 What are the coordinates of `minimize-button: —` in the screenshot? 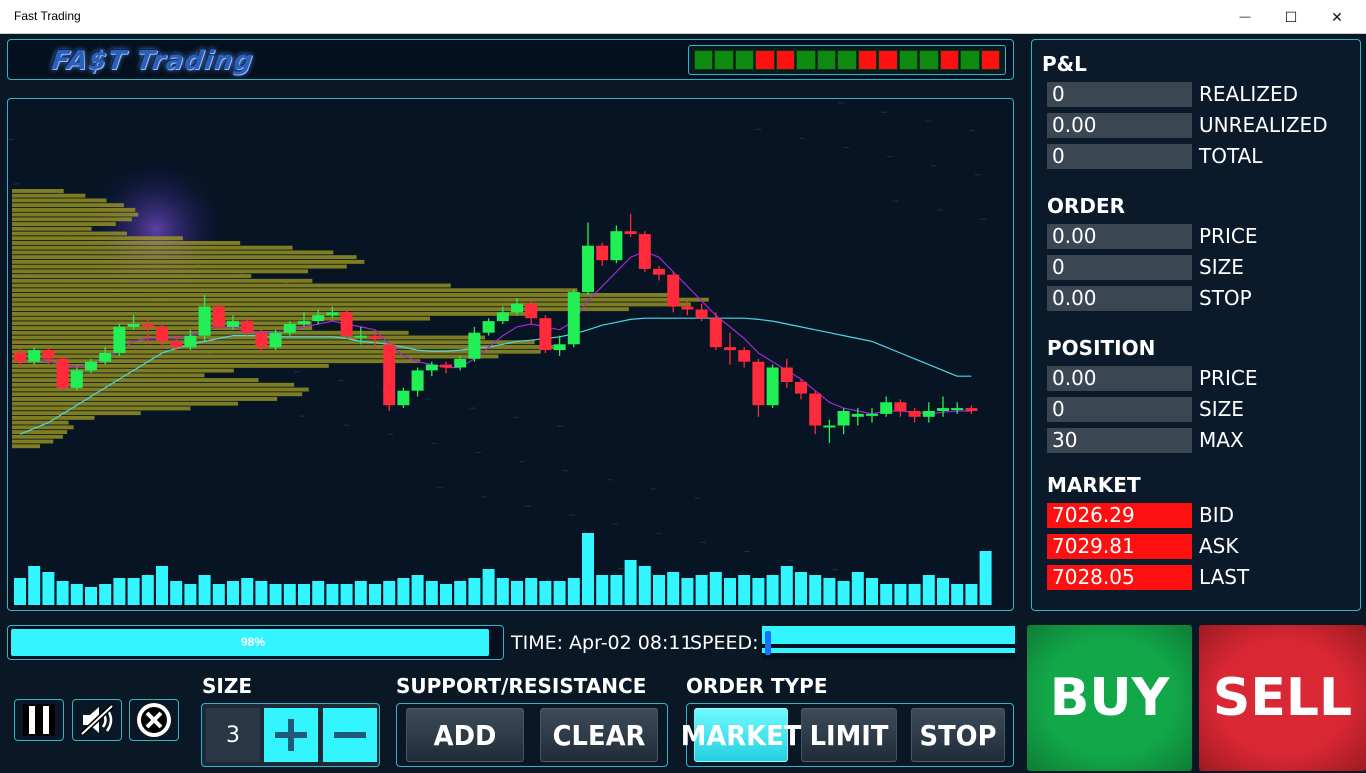 It's located at (1245, 17).